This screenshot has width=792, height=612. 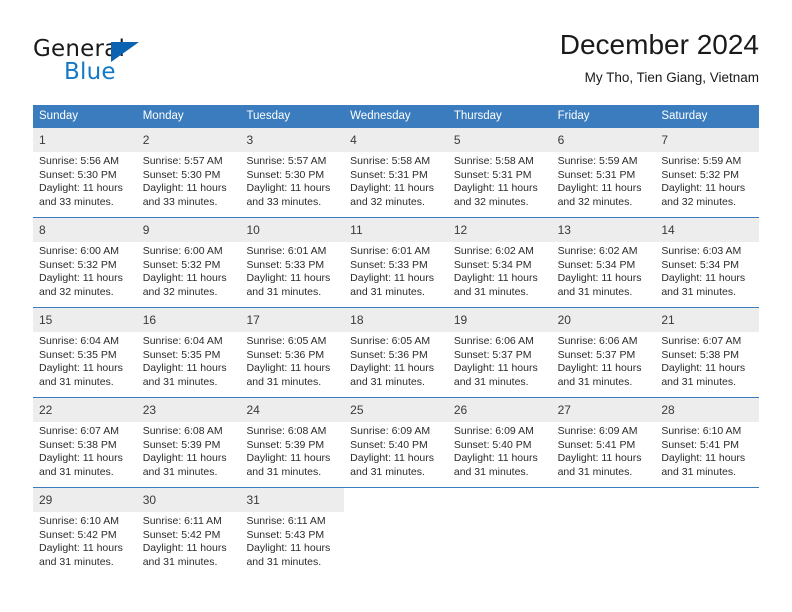 What do you see at coordinates (700, 354) in the screenshot?
I see `sunset-text: Sunset: 5:38 PM` at bounding box center [700, 354].